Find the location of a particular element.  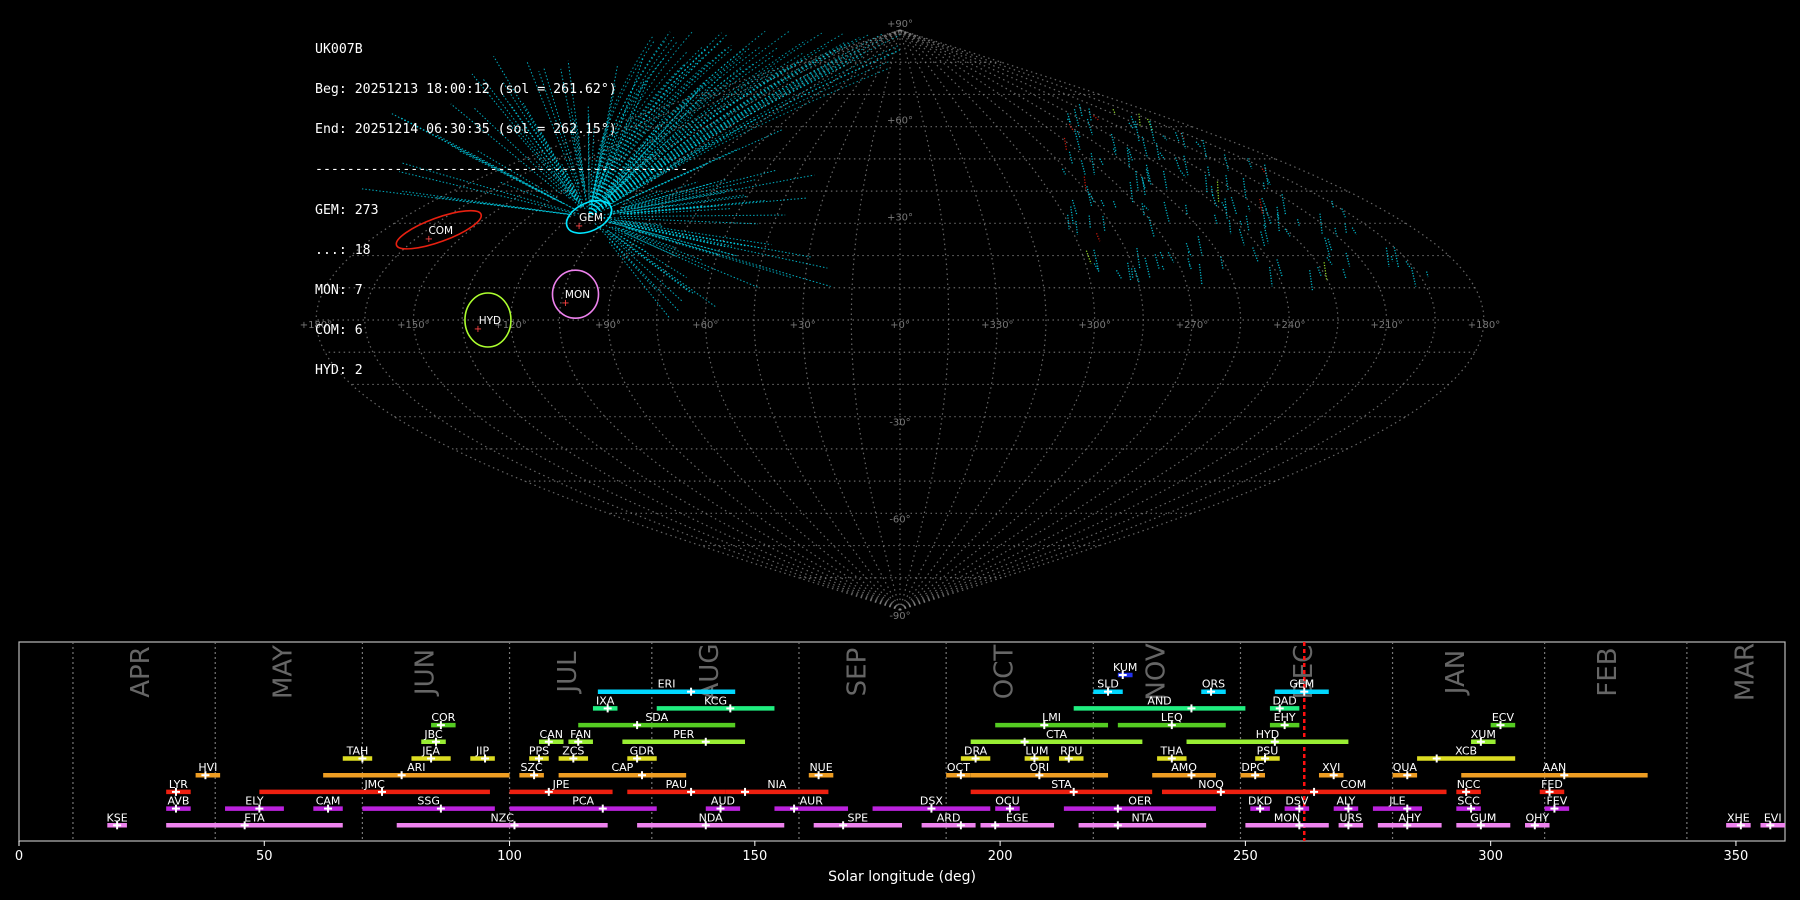

shower-label: FED is located at coordinates (1552, 784).